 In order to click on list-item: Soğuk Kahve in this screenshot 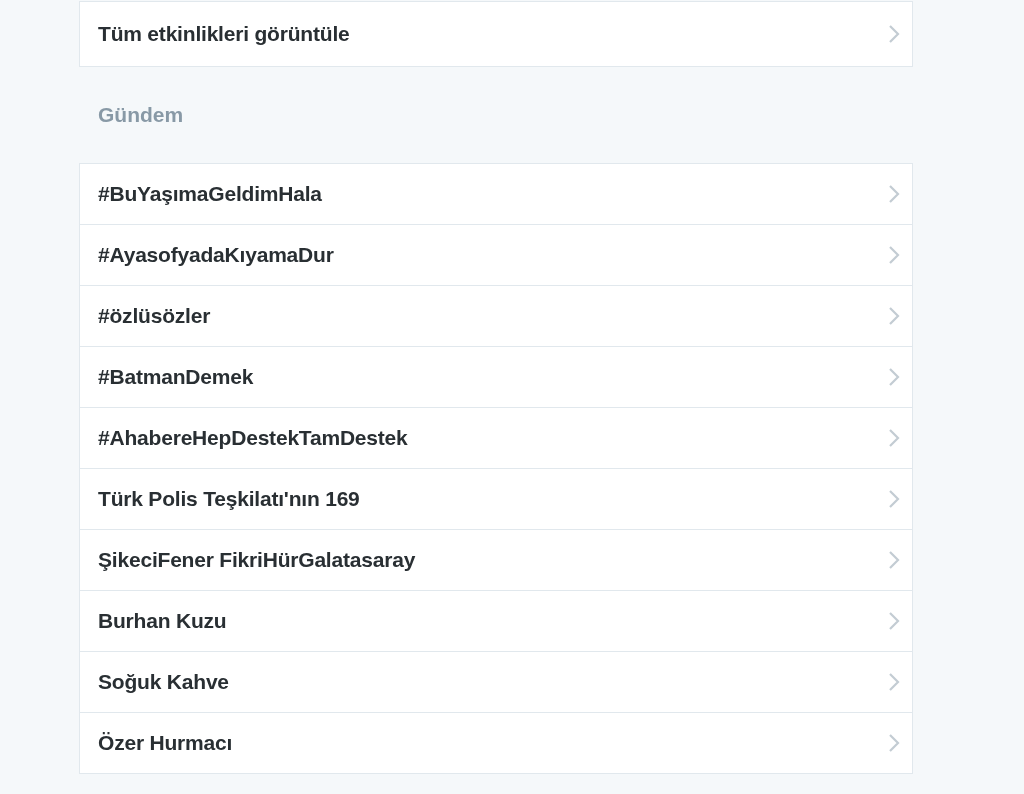, I will do `click(496, 681)`.